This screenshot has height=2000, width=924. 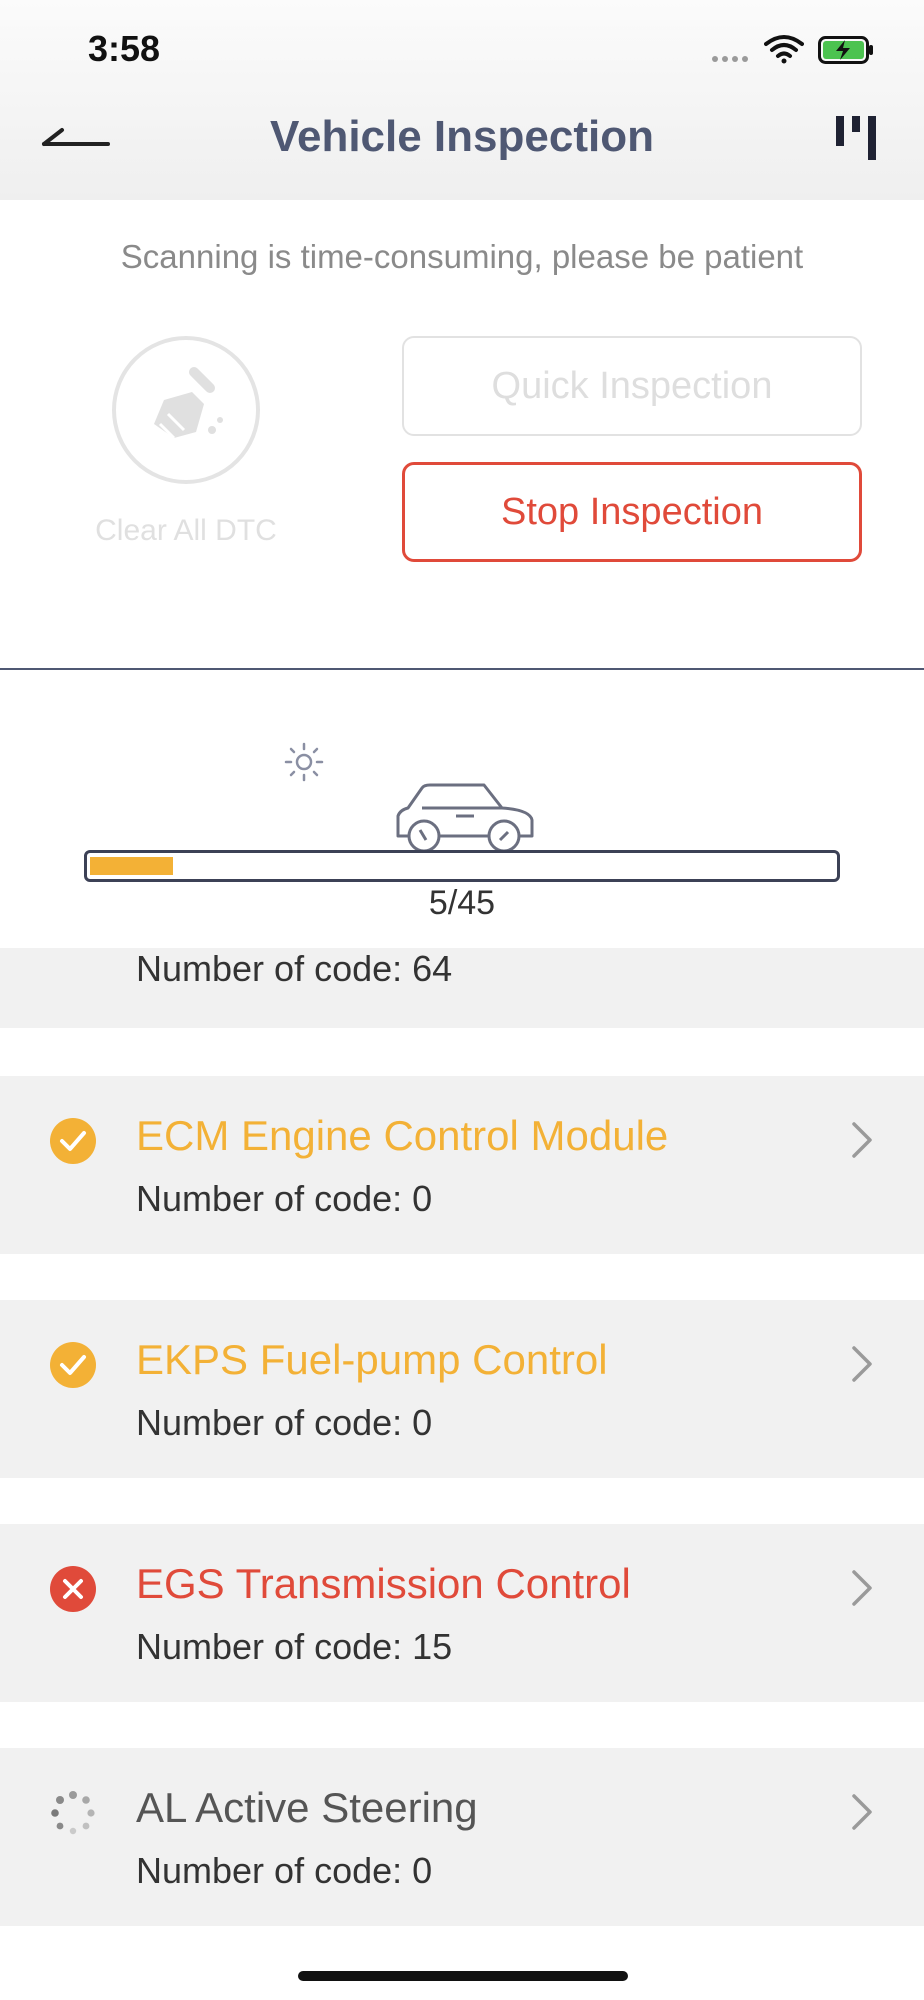 What do you see at coordinates (307, 1807) in the screenshot?
I see `module-name: AL Active Steering` at bounding box center [307, 1807].